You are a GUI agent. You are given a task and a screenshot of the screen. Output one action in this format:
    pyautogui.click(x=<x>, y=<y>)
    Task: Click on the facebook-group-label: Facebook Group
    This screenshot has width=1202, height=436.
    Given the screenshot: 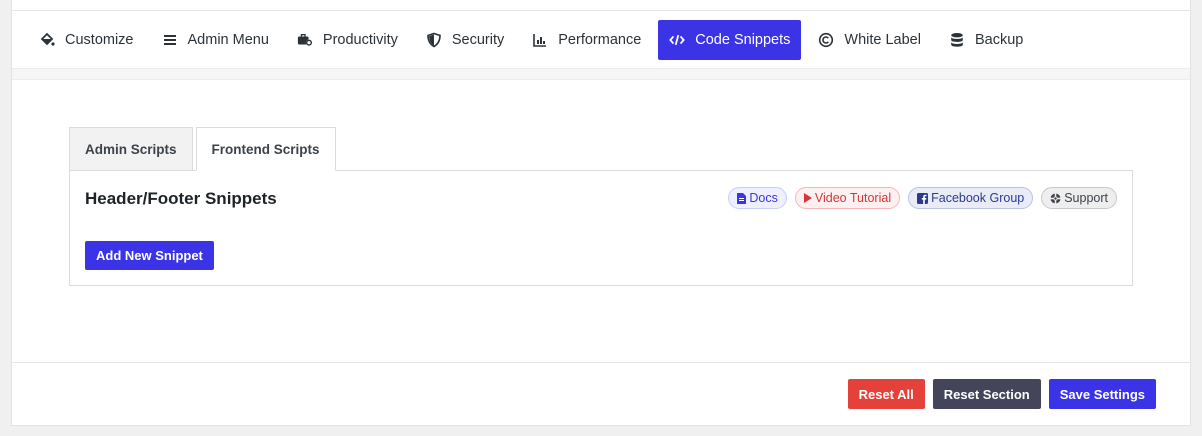 What is the action you would take?
    pyautogui.click(x=978, y=198)
    